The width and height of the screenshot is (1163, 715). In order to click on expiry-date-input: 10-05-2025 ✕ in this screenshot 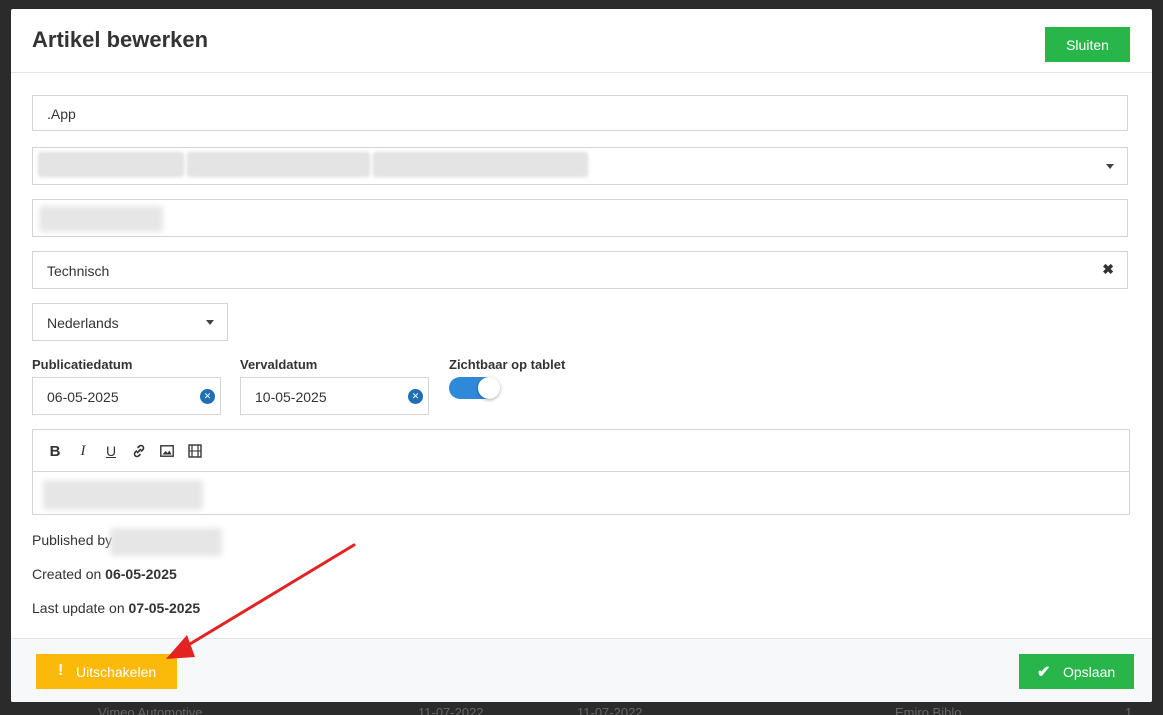, I will do `click(334, 396)`.